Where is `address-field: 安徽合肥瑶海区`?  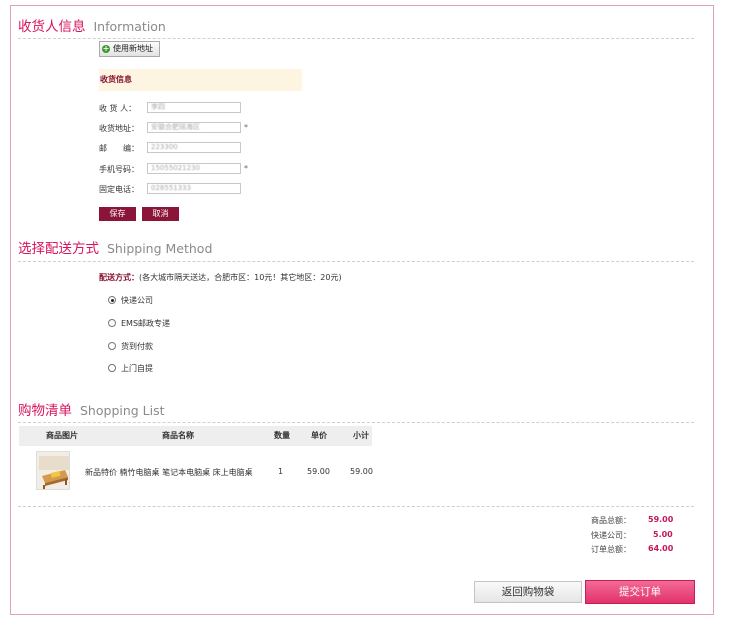 address-field: 安徽合肥瑶海区 is located at coordinates (194, 127).